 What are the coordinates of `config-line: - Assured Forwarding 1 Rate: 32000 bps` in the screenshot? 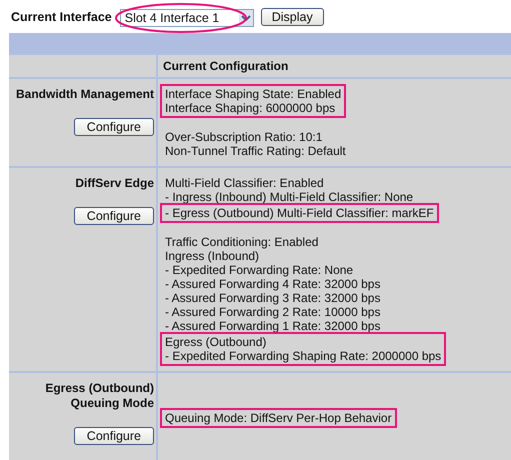 It's located at (272, 326).